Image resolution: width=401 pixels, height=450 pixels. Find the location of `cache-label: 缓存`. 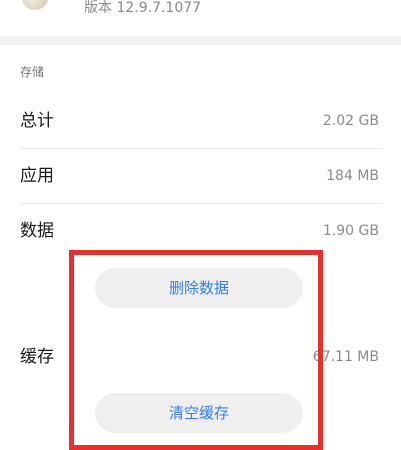

cache-label: 缓存 is located at coordinates (37, 357).